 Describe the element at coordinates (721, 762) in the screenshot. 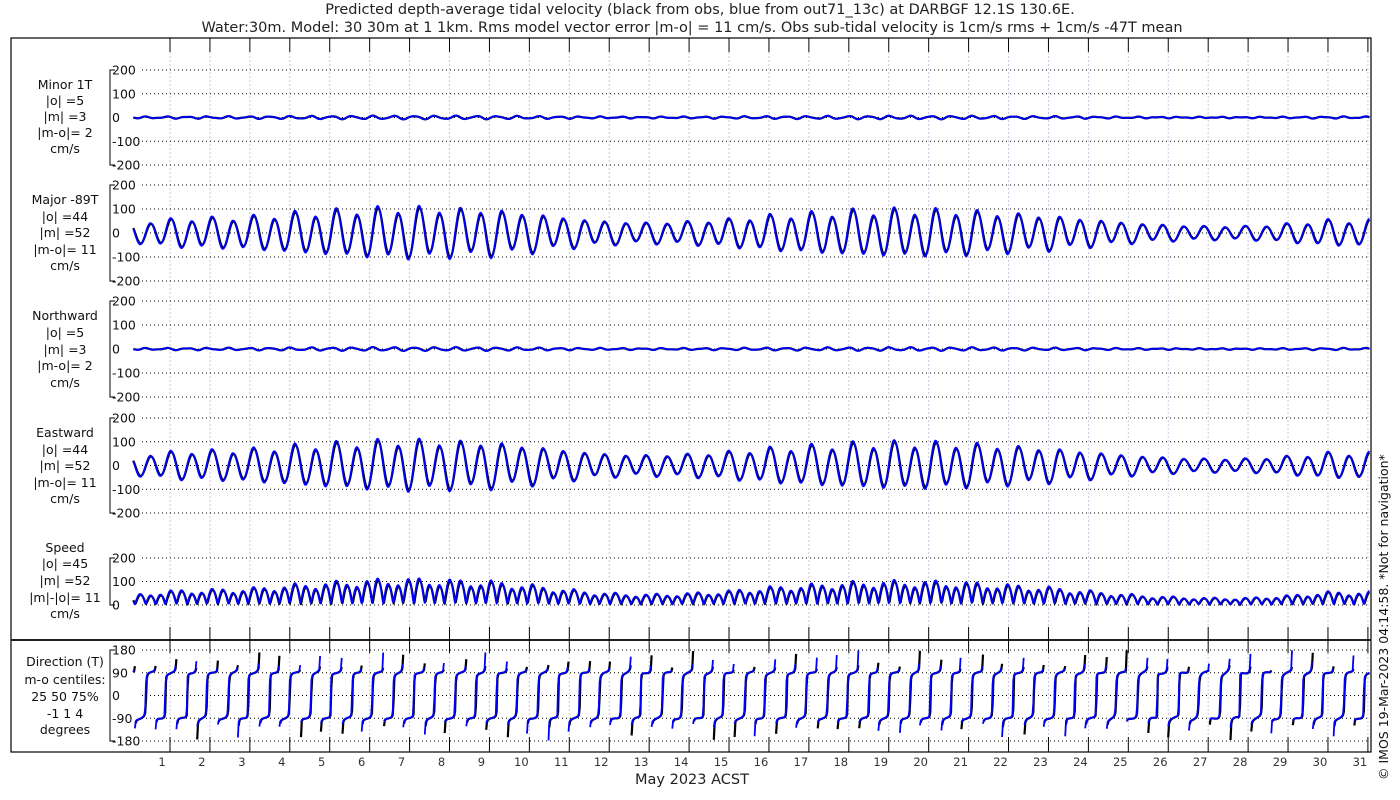

I see `day-tick-label: 15` at that location.